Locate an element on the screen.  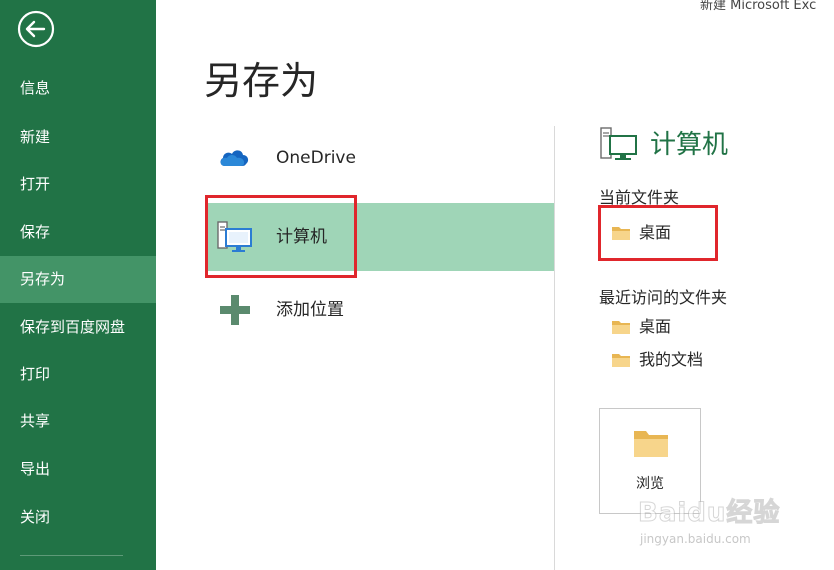
nav-item-save-as: 另存为 is located at coordinates (78, 279).